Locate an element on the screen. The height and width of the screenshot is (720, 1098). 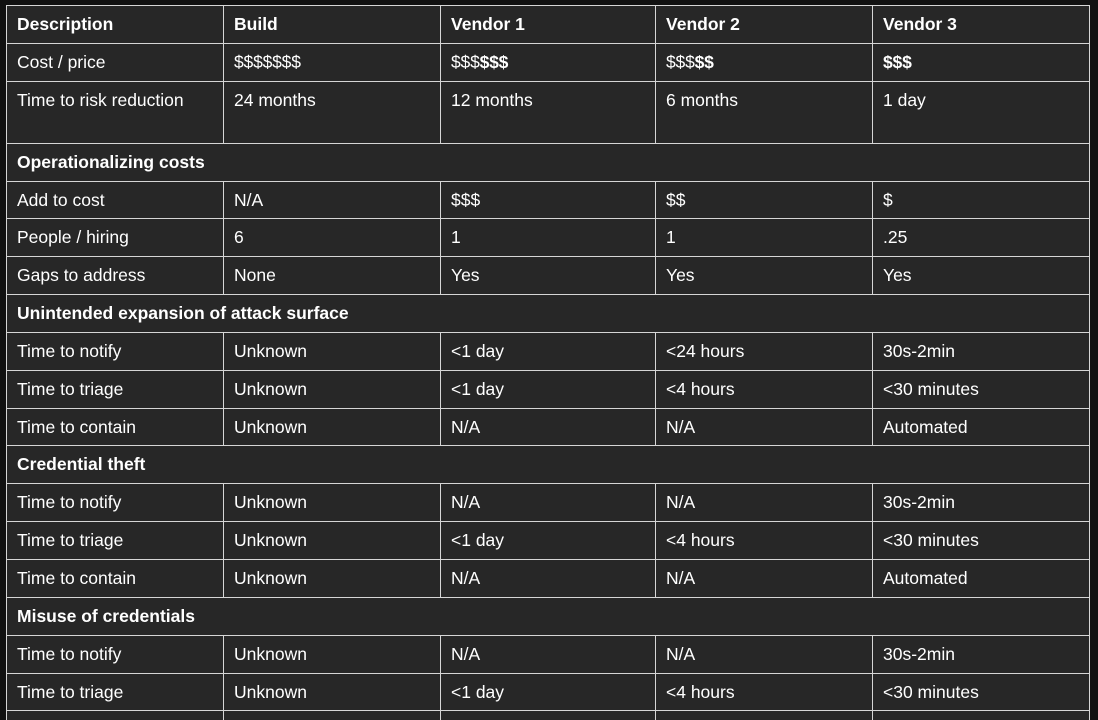
table-row: Gaps to address None Yes Yes Yes is located at coordinates (548, 276).